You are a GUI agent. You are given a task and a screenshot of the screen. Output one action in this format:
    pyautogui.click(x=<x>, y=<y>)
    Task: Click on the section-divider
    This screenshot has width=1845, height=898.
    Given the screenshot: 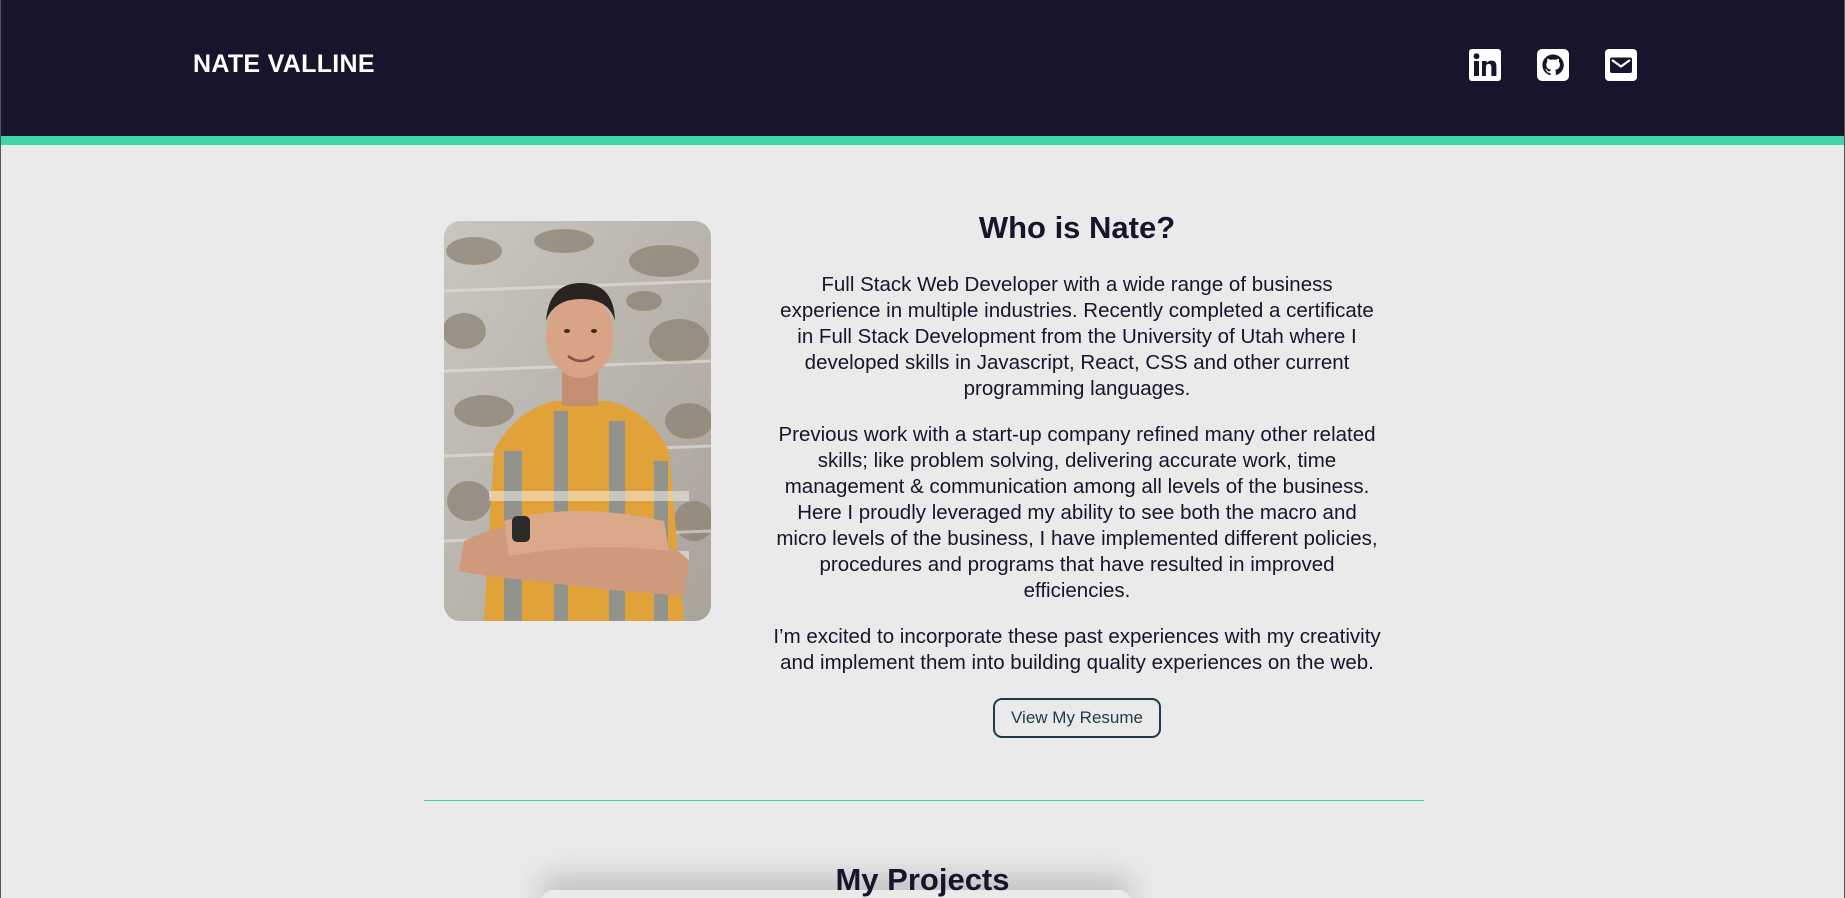 What is the action you would take?
    pyautogui.click(x=924, y=800)
    